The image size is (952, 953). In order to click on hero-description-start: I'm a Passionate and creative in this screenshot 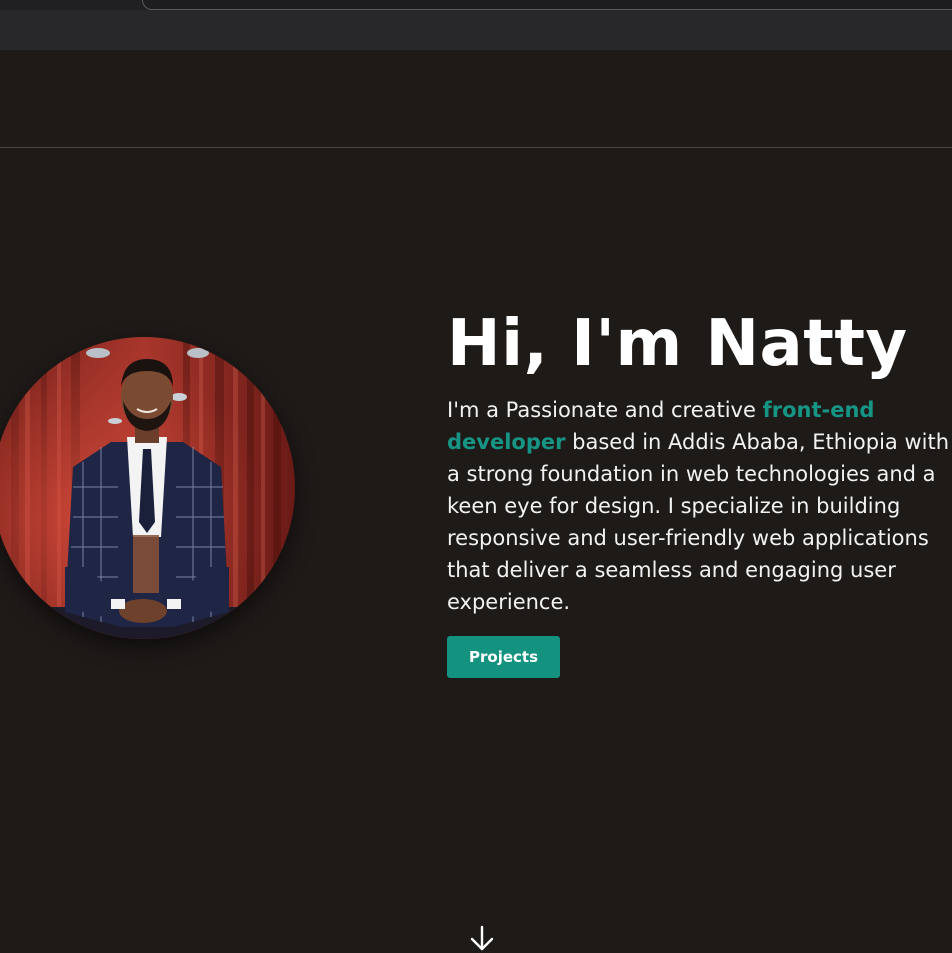, I will do `click(605, 410)`.